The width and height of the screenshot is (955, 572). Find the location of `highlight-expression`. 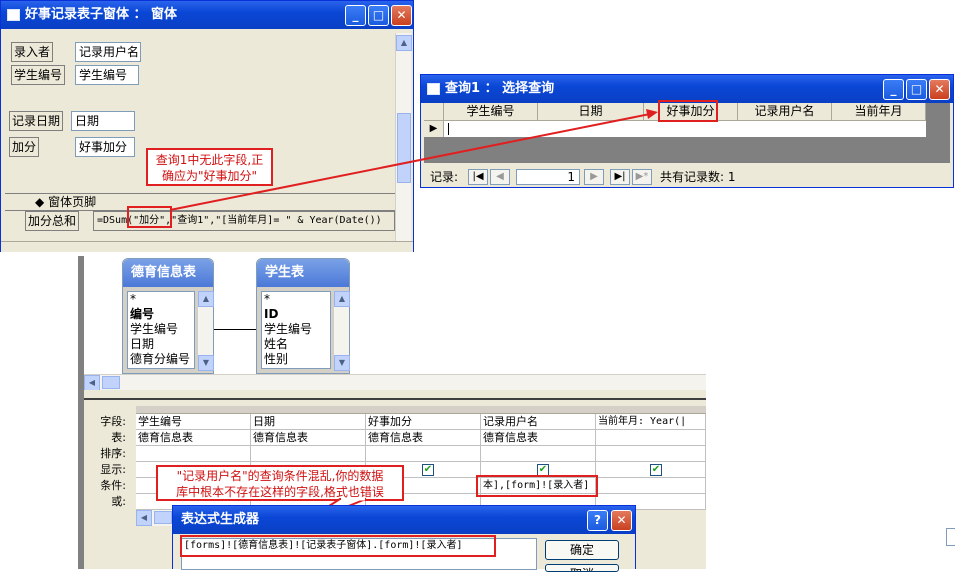

highlight-expression is located at coordinates (338, 546).